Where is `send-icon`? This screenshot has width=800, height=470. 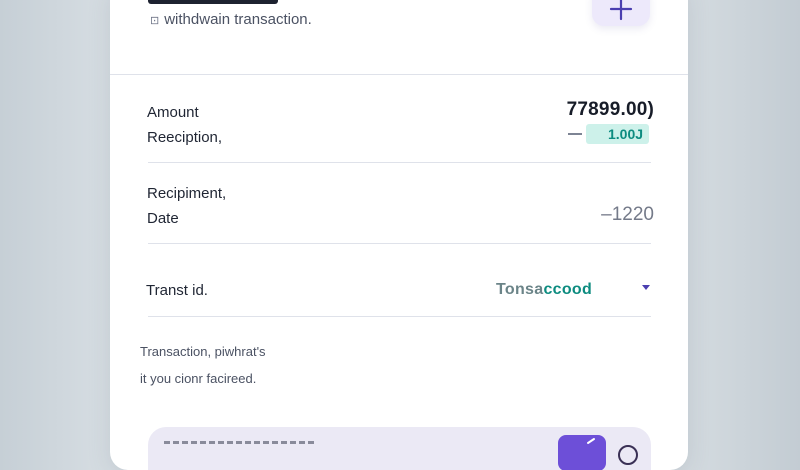 send-icon is located at coordinates (591, 441).